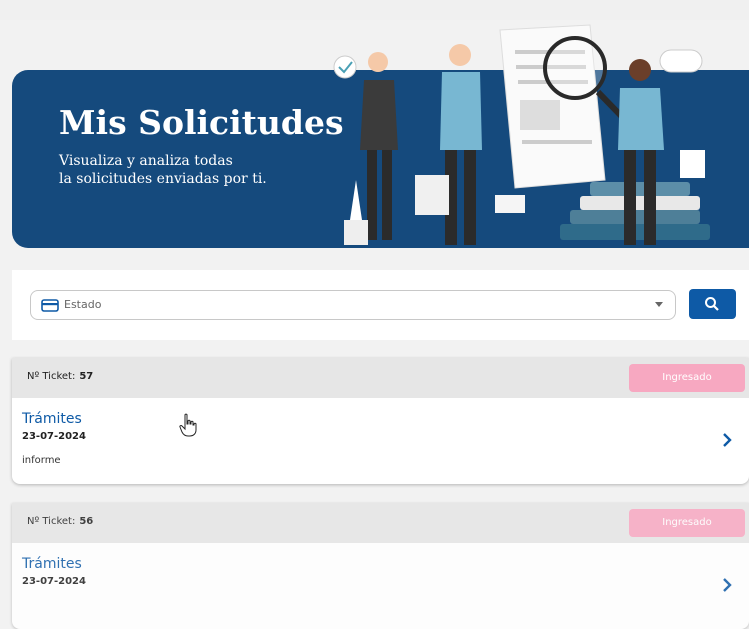 This screenshot has width=749, height=629. What do you see at coordinates (41, 460) in the screenshot?
I see `ticket-description: informe` at bounding box center [41, 460].